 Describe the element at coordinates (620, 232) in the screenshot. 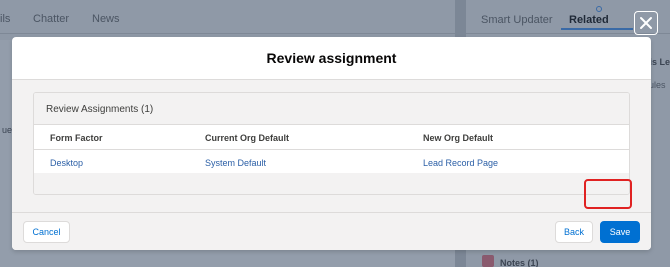

I see `save-button: Save` at that location.